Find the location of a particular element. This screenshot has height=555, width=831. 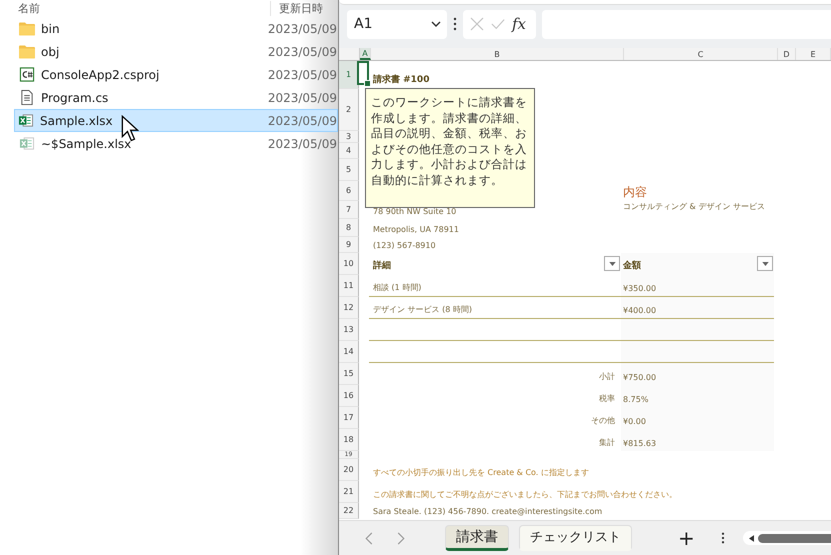

file-row: Sample.xlsx 2023/05/09 is located at coordinates (176, 120).